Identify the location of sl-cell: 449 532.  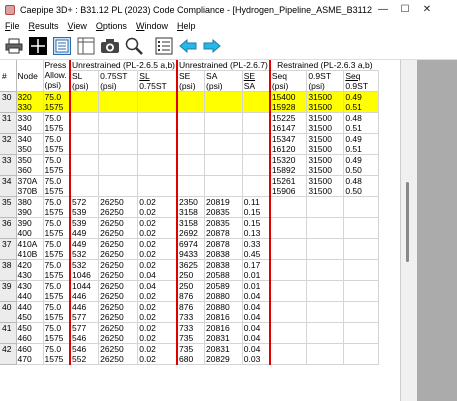
(85, 249).